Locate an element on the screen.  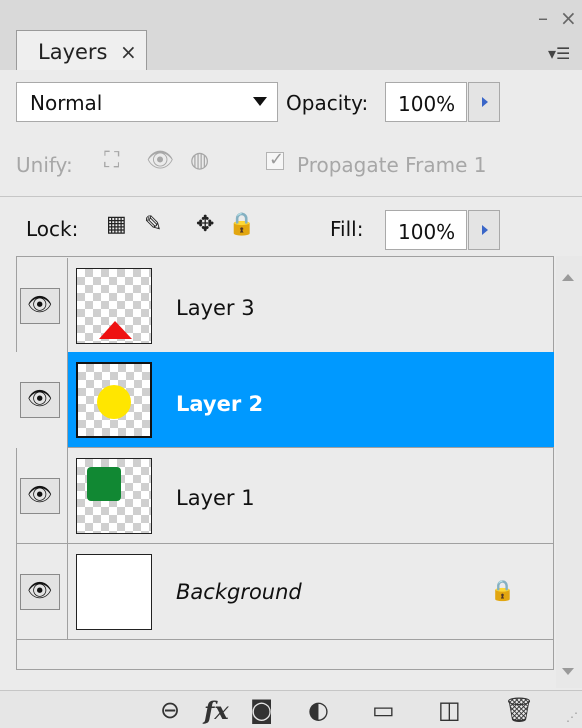
background-lock-icon: 🔒 is located at coordinates (502, 590).